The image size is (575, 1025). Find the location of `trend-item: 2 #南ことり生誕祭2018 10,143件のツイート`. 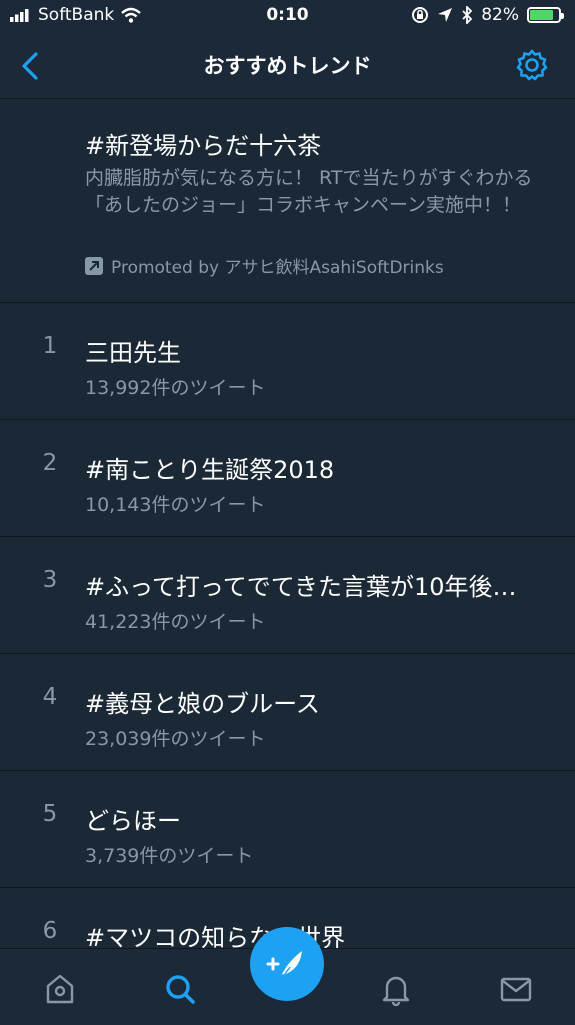

trend-item: 2 #南ことり生誕祭2018 10,143件のツイート is located at coordinates (287, 478).